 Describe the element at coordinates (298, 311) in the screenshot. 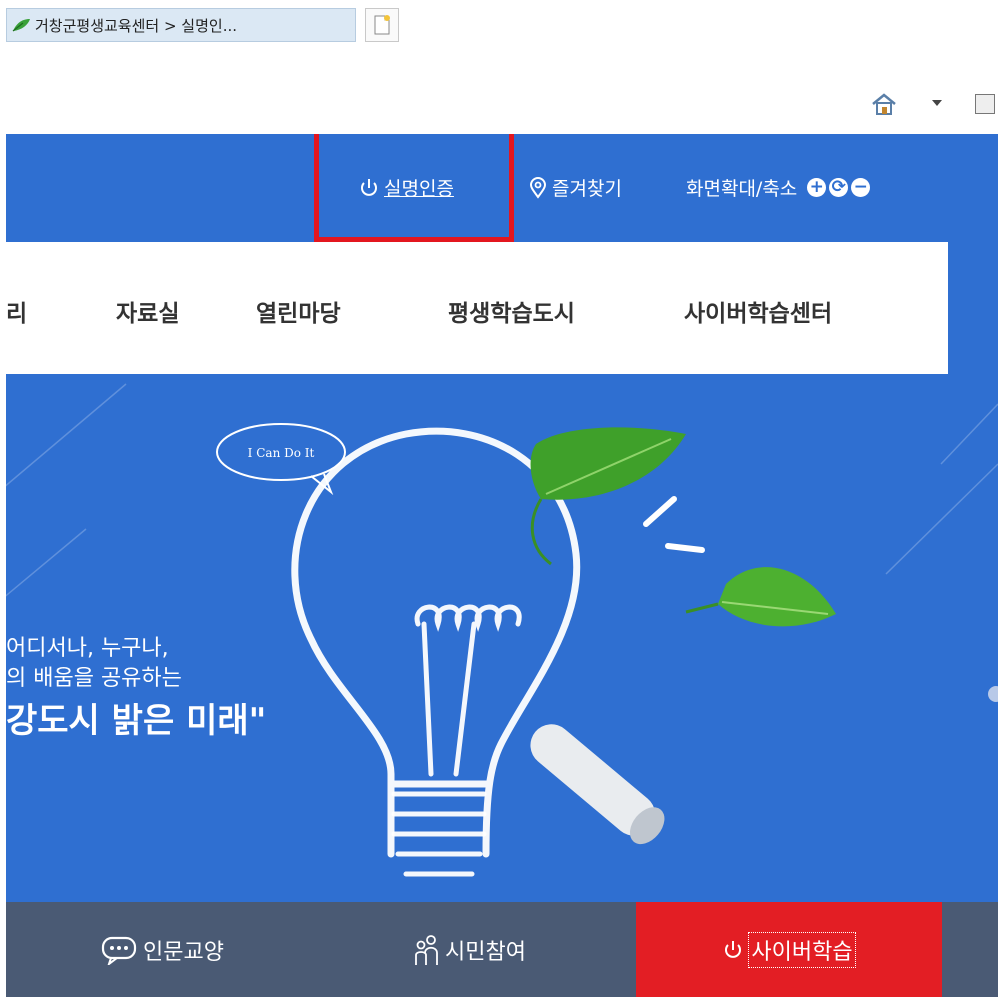

I see `nav-item-open-forum: 열린마당` at that location.